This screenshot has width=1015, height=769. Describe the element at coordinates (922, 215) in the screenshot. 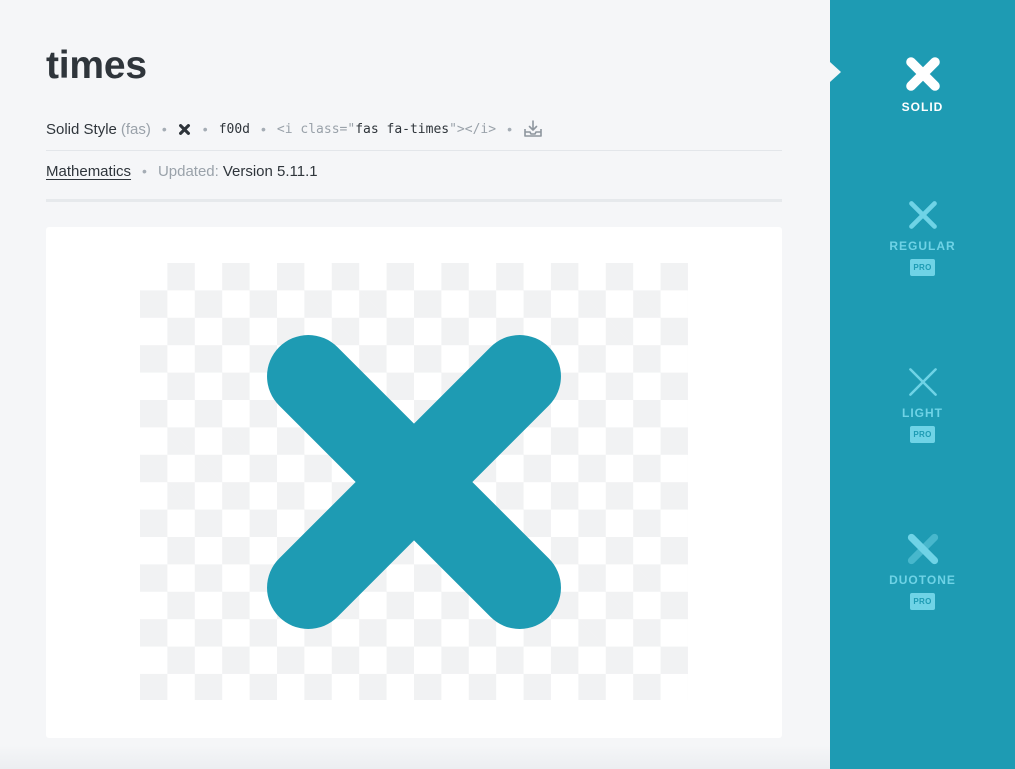

I see `times-regular-icon` at that location.